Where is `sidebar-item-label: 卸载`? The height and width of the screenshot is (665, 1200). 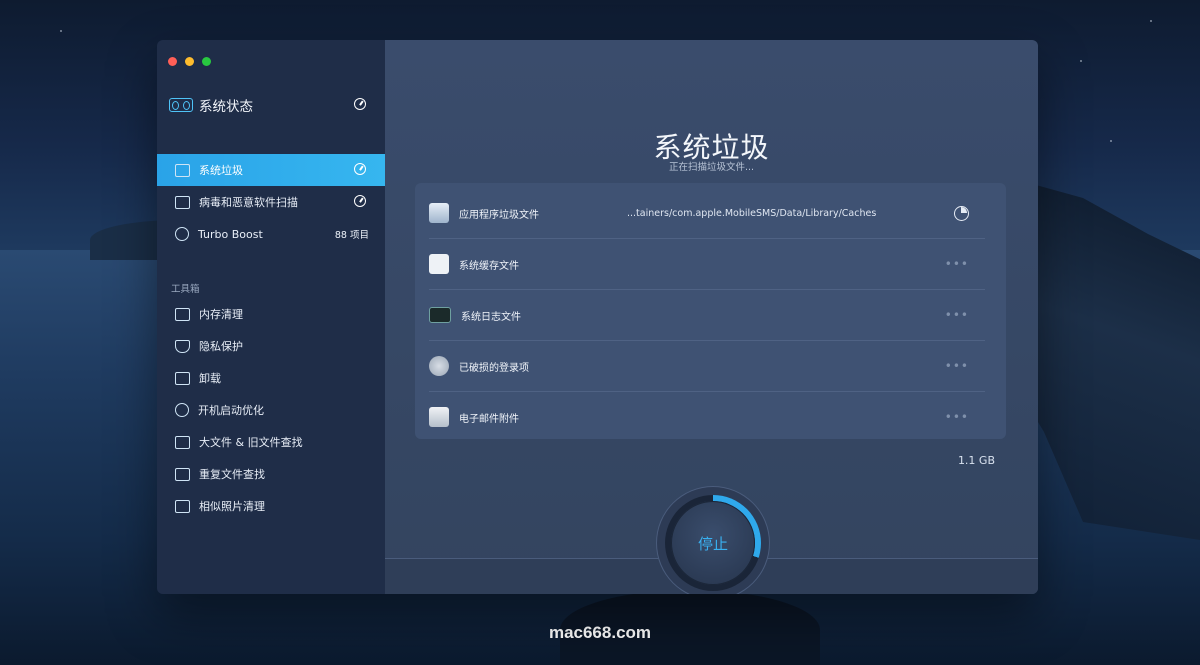
sidebar-item-label: 卸载 is located at coordinates (210, 378).